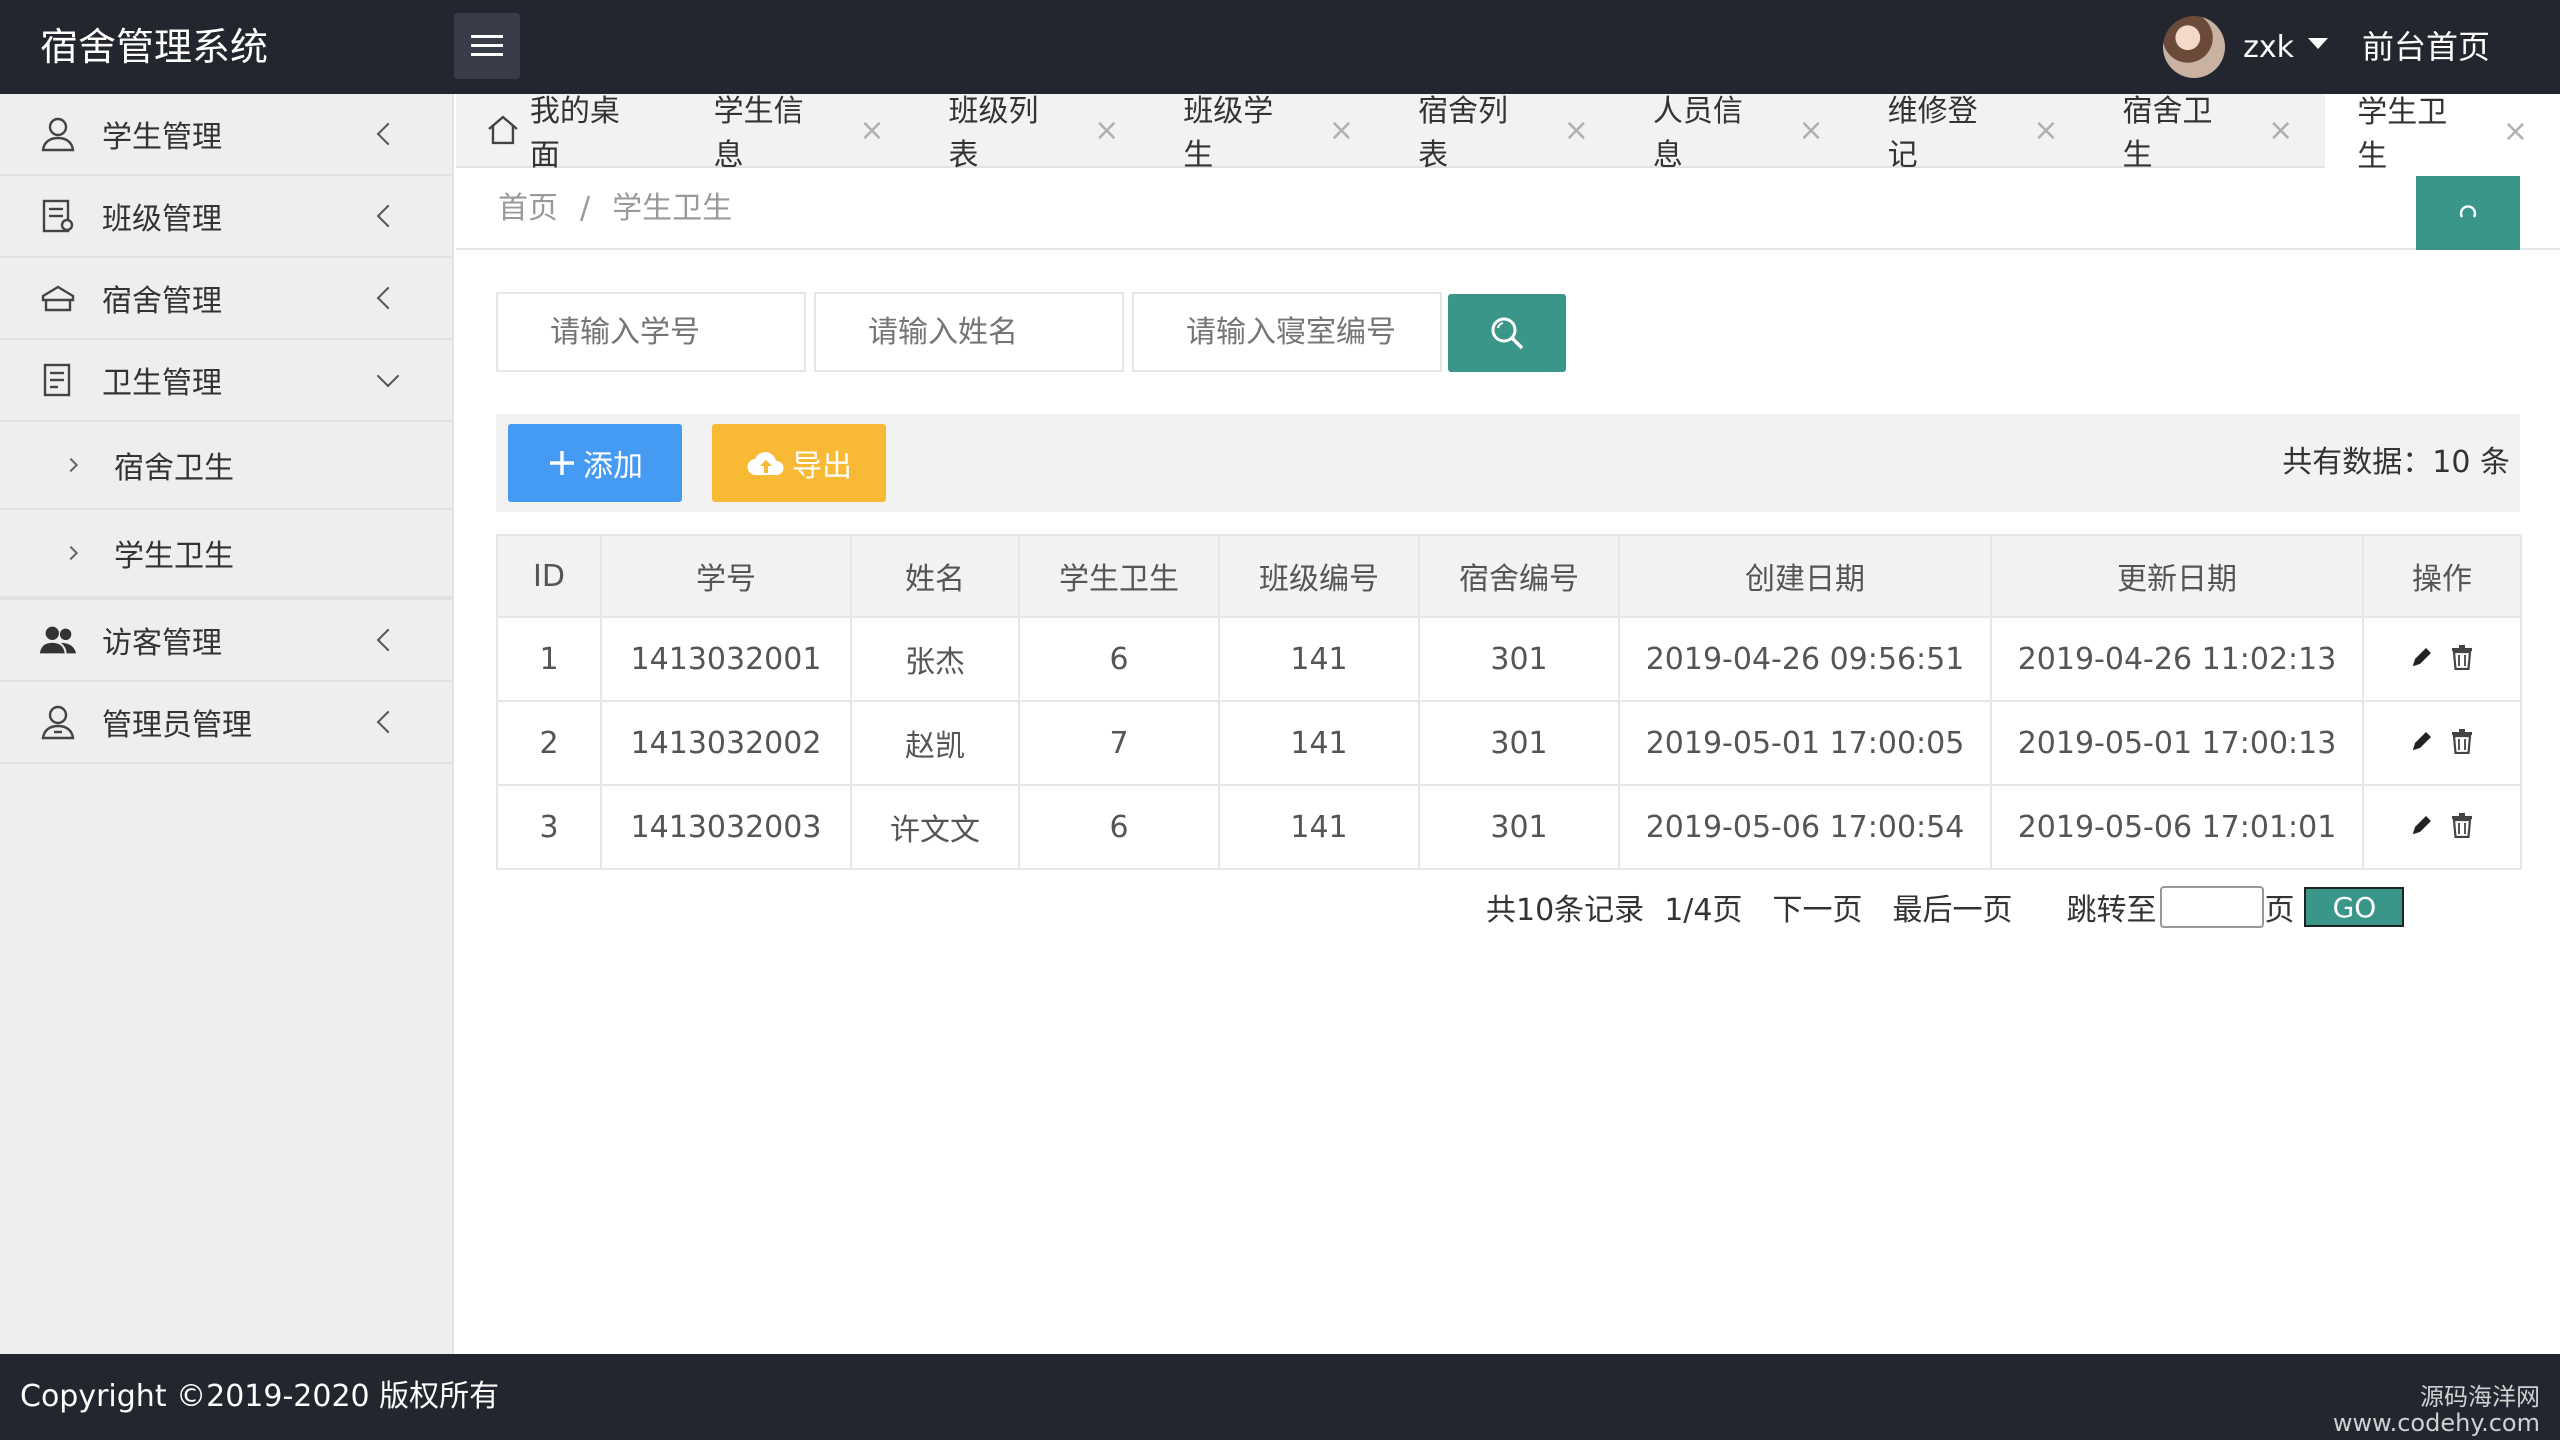 The image size is (2560, 1440). I want to click on sidebar-subitem-dorm-hygiene: 宿舍卫生, so click(226, 466).